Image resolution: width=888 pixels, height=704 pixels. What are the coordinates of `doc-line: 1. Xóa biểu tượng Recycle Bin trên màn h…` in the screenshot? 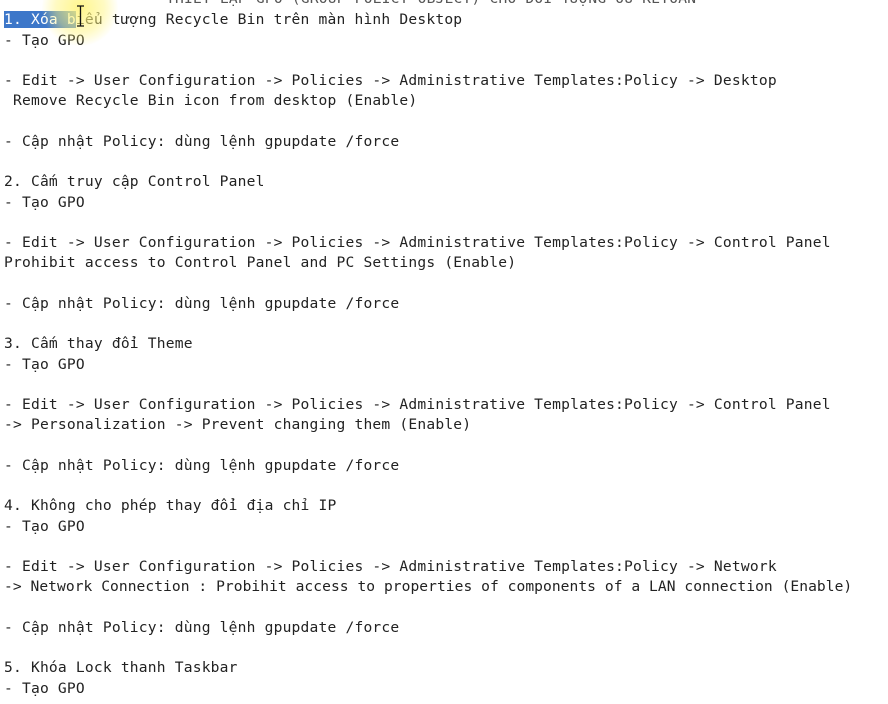 It's located at (233, 20).